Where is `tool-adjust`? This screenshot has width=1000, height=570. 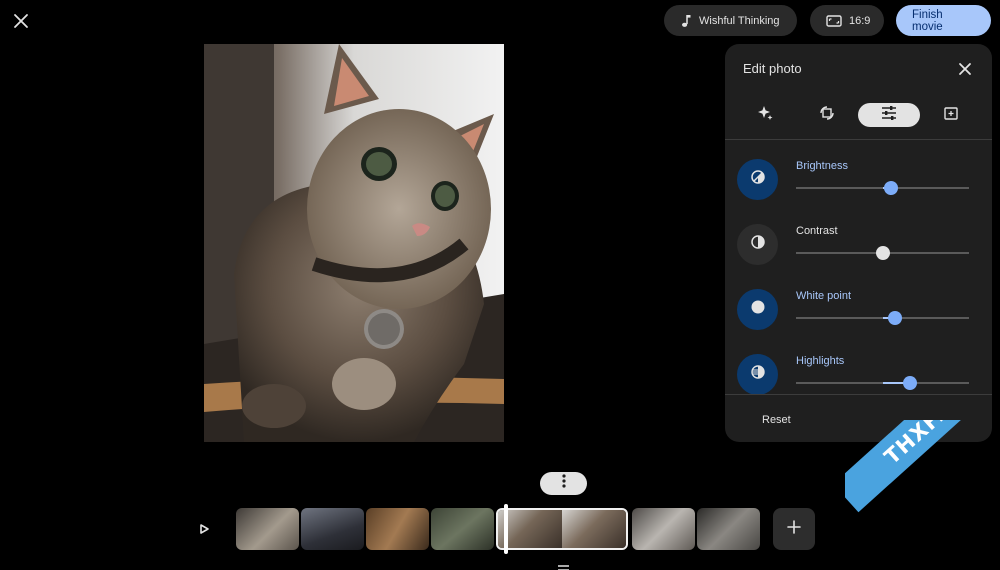 tool-adjust is located at coordinates (889, 115).